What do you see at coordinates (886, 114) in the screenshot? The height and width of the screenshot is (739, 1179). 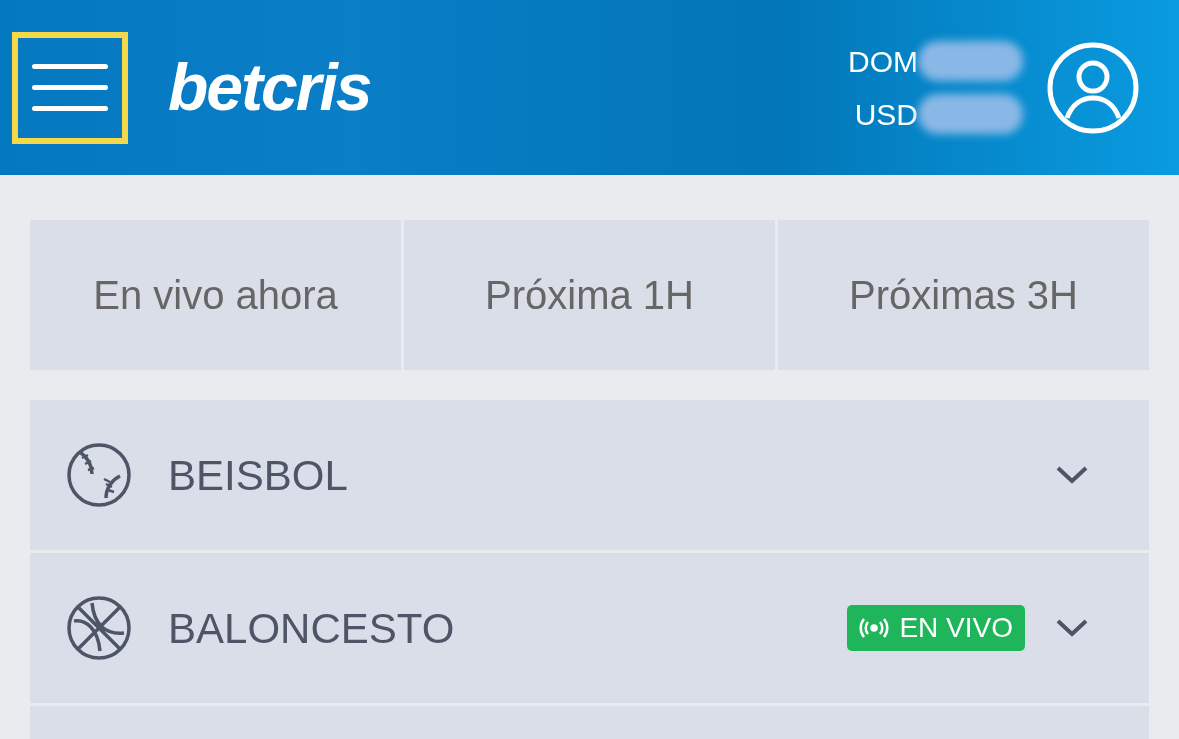 I see `currency-label: USD` at bounding box center [886, 114].